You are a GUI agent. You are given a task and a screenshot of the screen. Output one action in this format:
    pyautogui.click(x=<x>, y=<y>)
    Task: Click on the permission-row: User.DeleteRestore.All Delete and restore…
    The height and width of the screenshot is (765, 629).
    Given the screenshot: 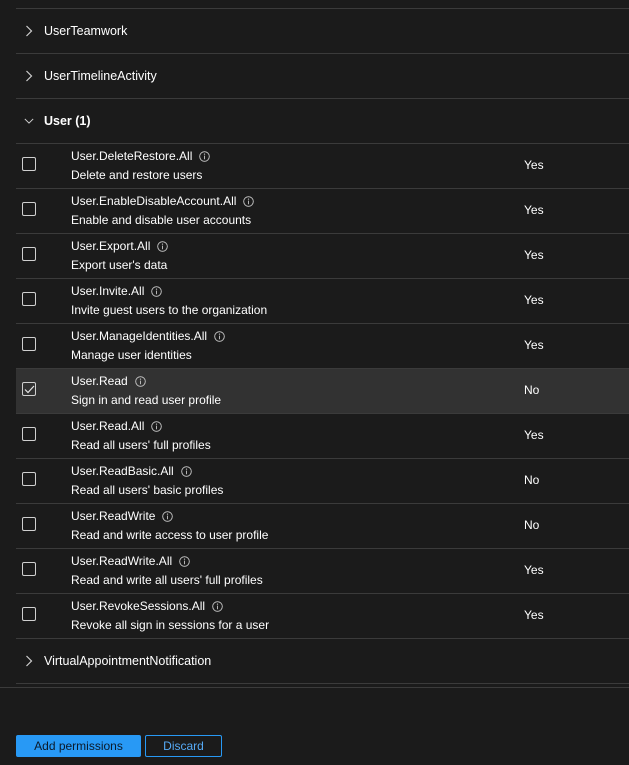 What is the action you would take?
    pyautogui.click(x=322, y=165)
    